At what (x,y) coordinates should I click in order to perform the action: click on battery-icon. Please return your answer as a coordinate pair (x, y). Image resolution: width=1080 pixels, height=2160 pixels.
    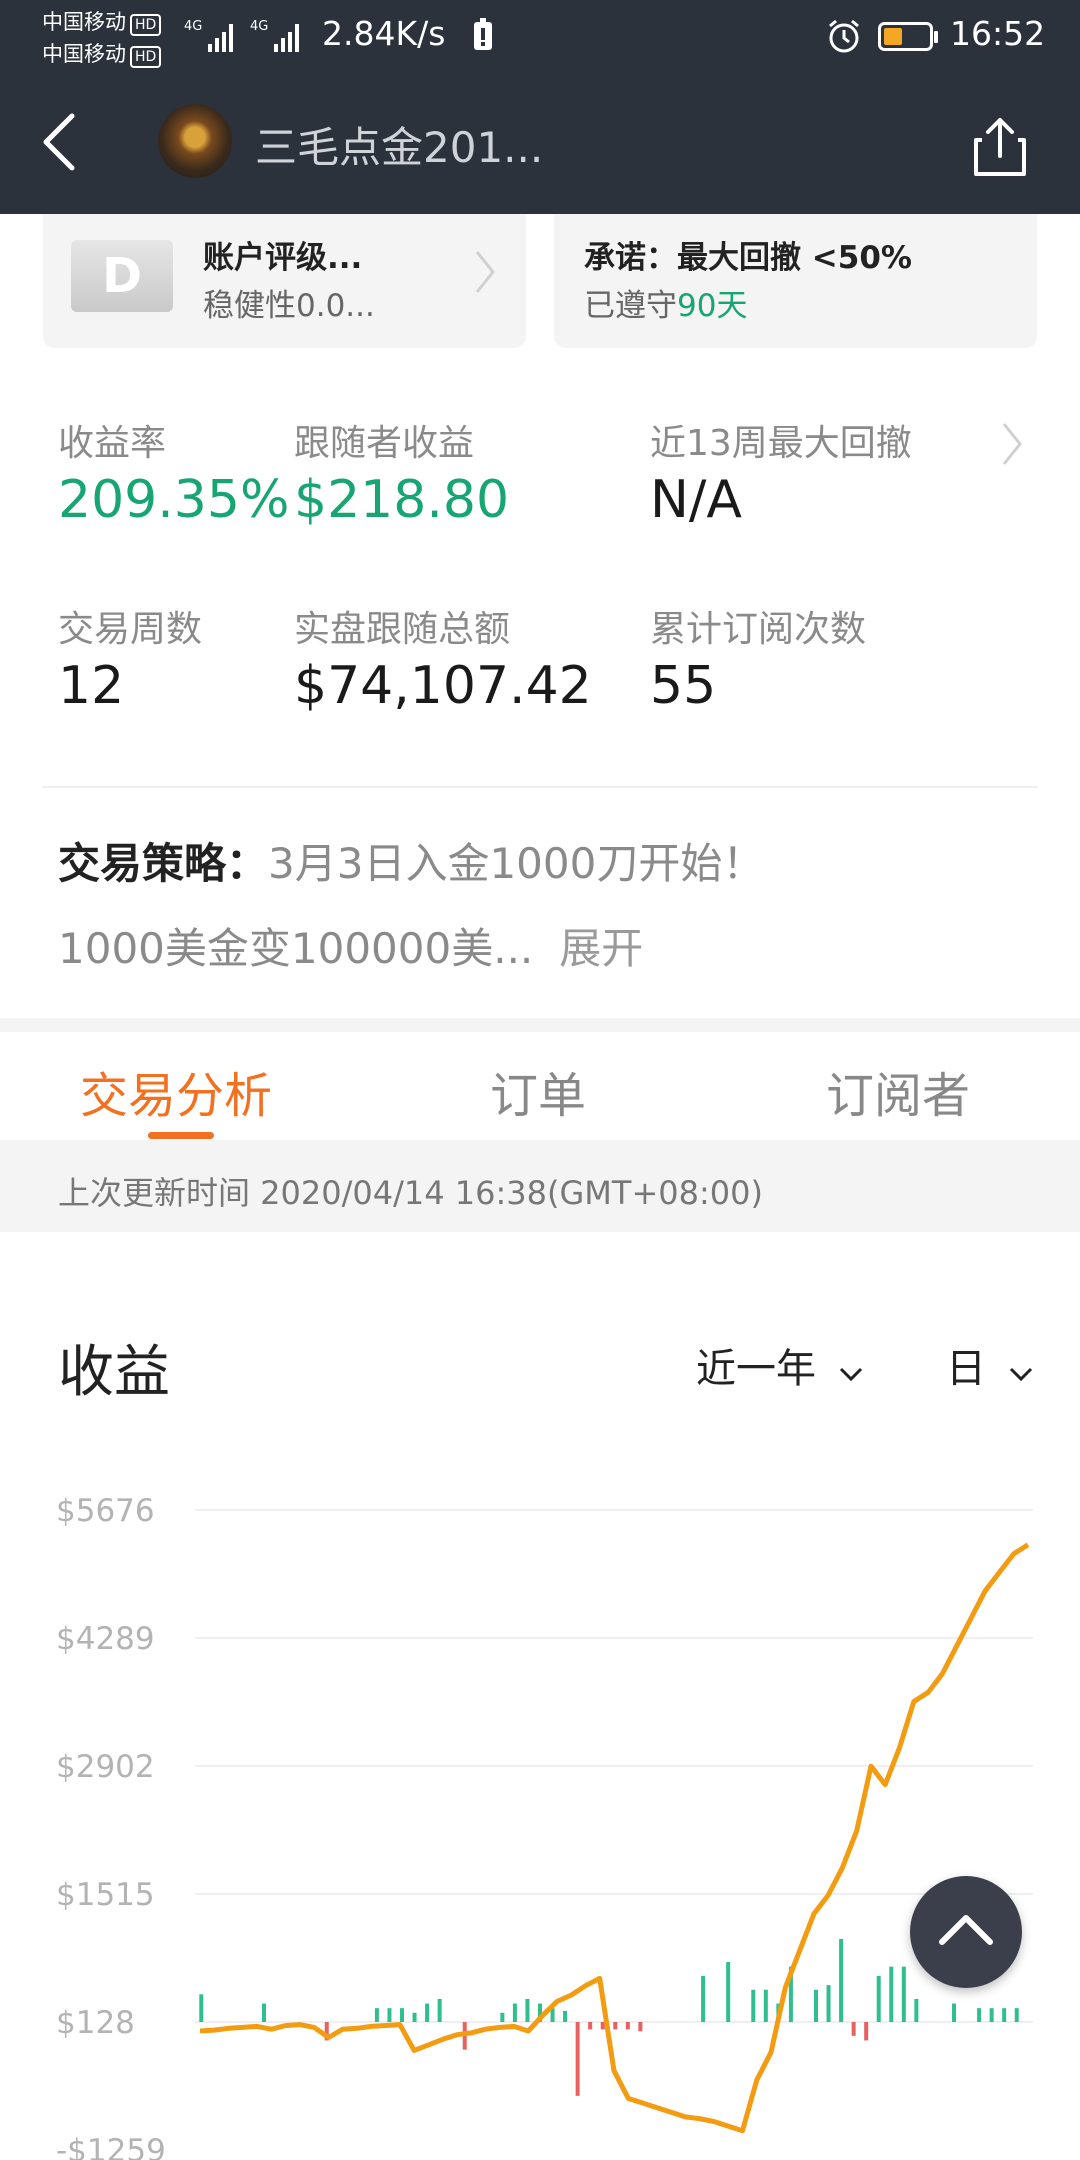
    Looking at the image, I should click on (908, 36).